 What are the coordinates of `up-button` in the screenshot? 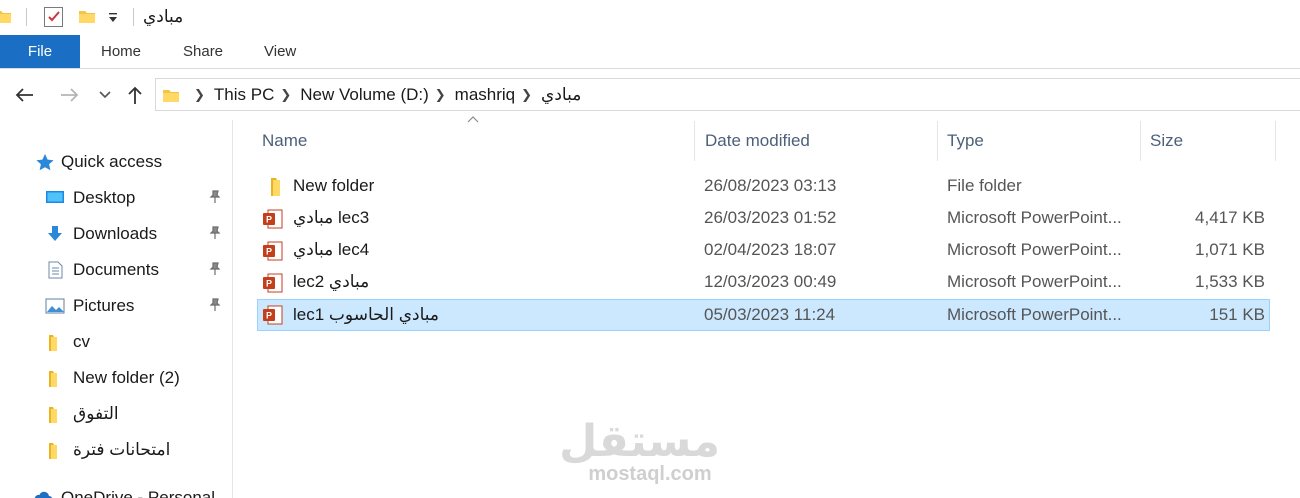 It's located at (135, 95).